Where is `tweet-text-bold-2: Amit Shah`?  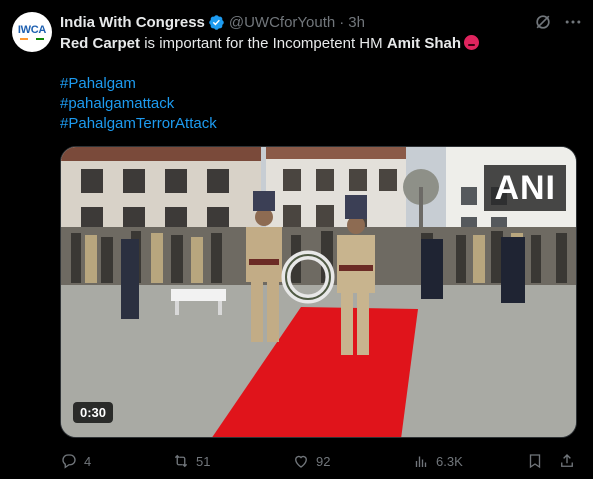 tweet-text-bold-2: Amit Shah is located at coordinates (423, 43).